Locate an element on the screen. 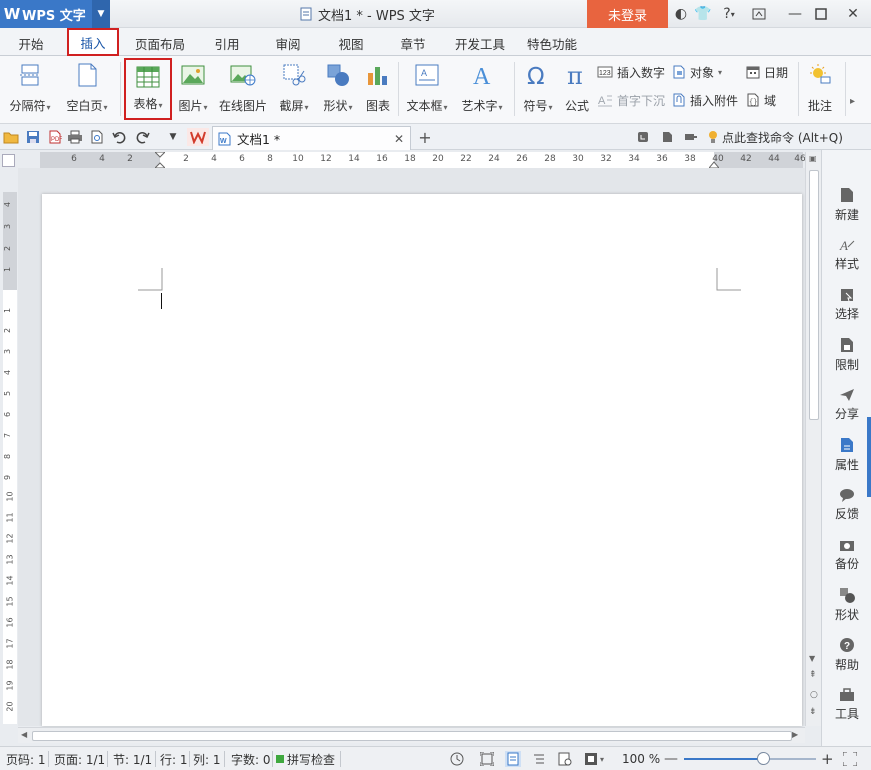 The image size is (871, 770). document-title: 文档1 * - WPS 文字 is located at coordinates (380, 14).